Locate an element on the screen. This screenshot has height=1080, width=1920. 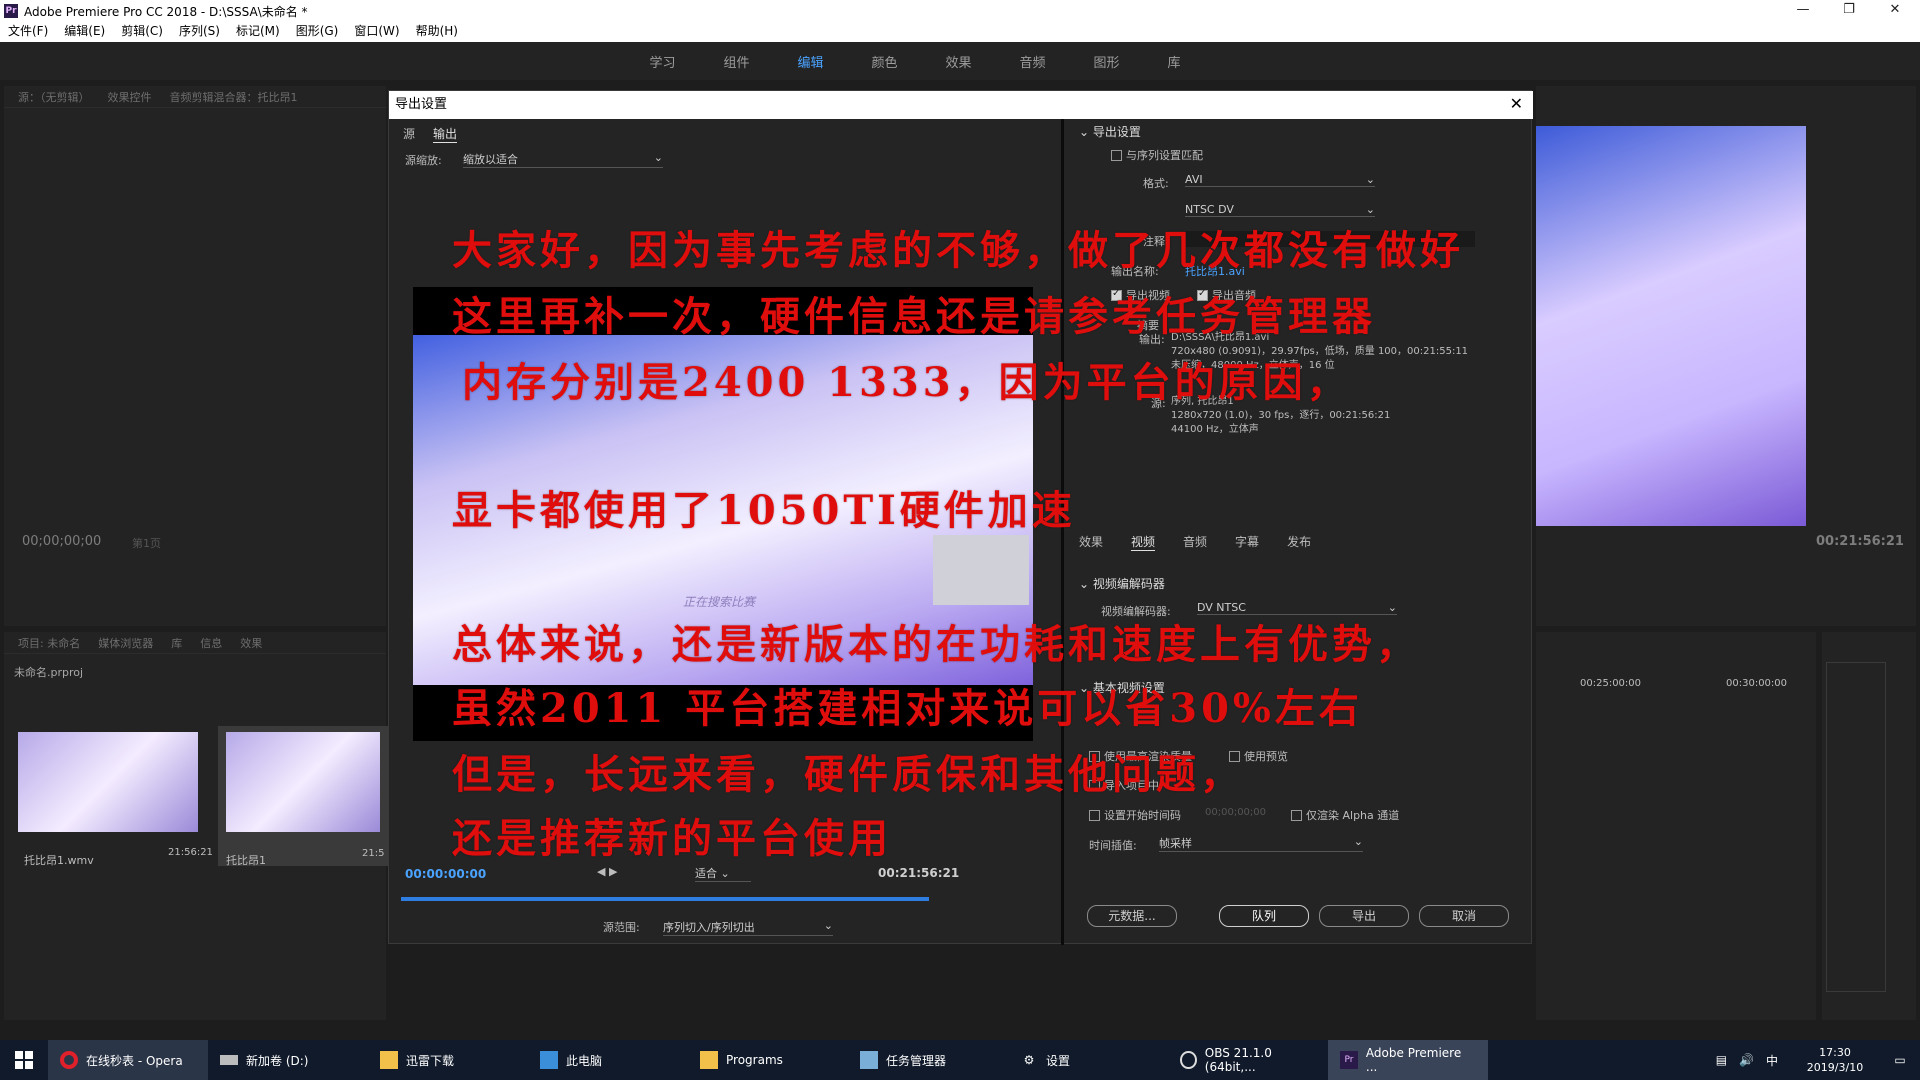
workspace-bar: 学习 组件 编辑 颜色 效果 音频 图形 库 is located at coordinates (960, 61).